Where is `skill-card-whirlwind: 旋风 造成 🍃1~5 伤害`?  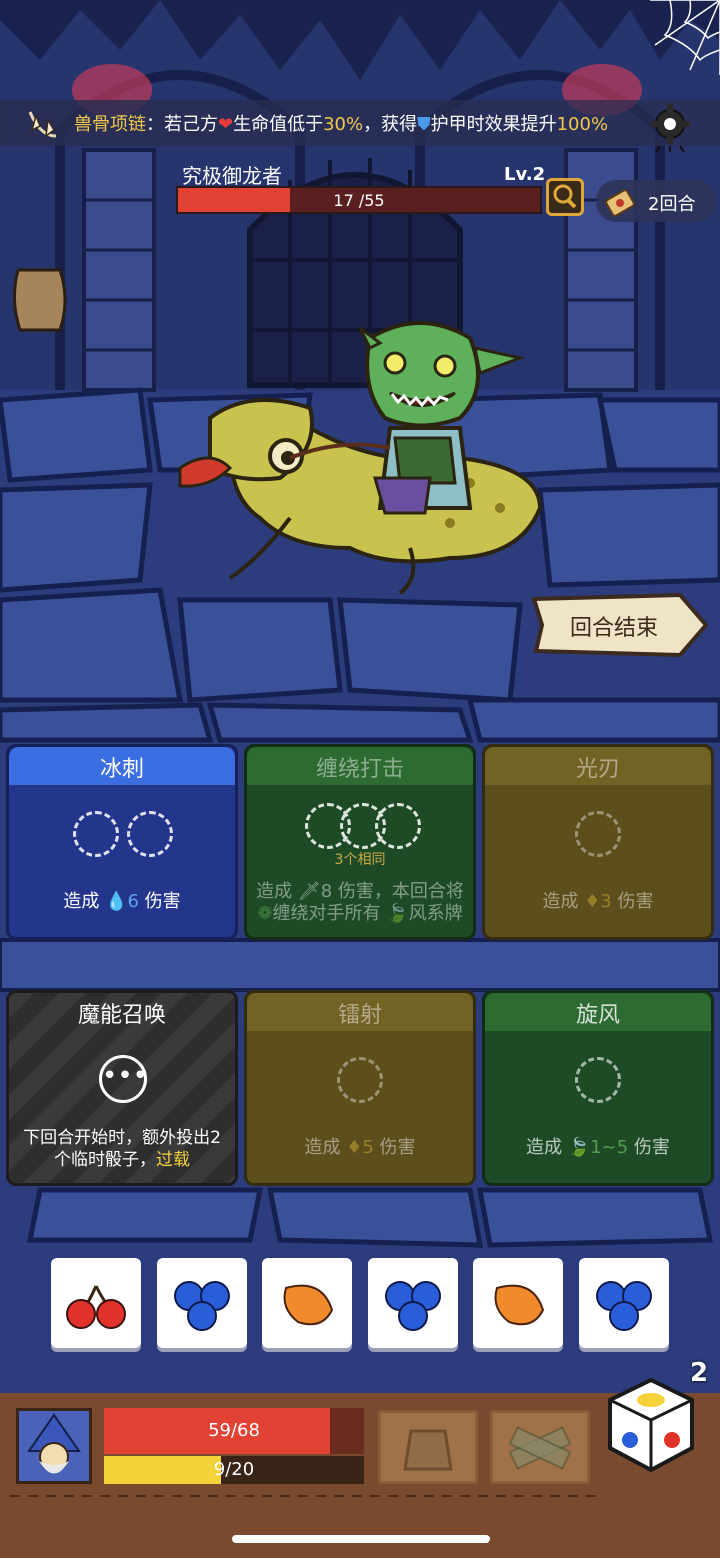 skill-card-whirlwind: 旋风 造成 🍃1~5 伤害 is located at coordinates (598, 1088).